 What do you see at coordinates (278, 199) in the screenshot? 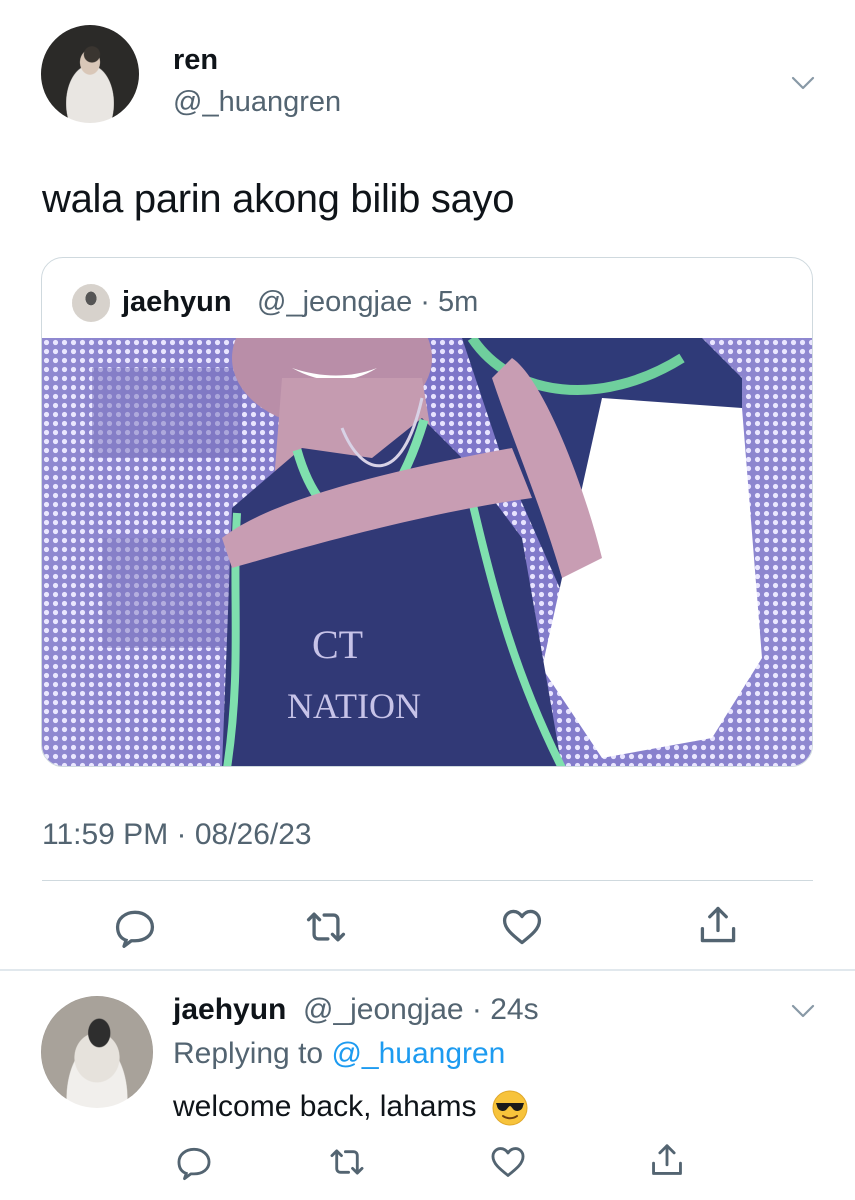
I see `tweet-text: wala parin akong bilib sayo` at bounding box center [278, 199].